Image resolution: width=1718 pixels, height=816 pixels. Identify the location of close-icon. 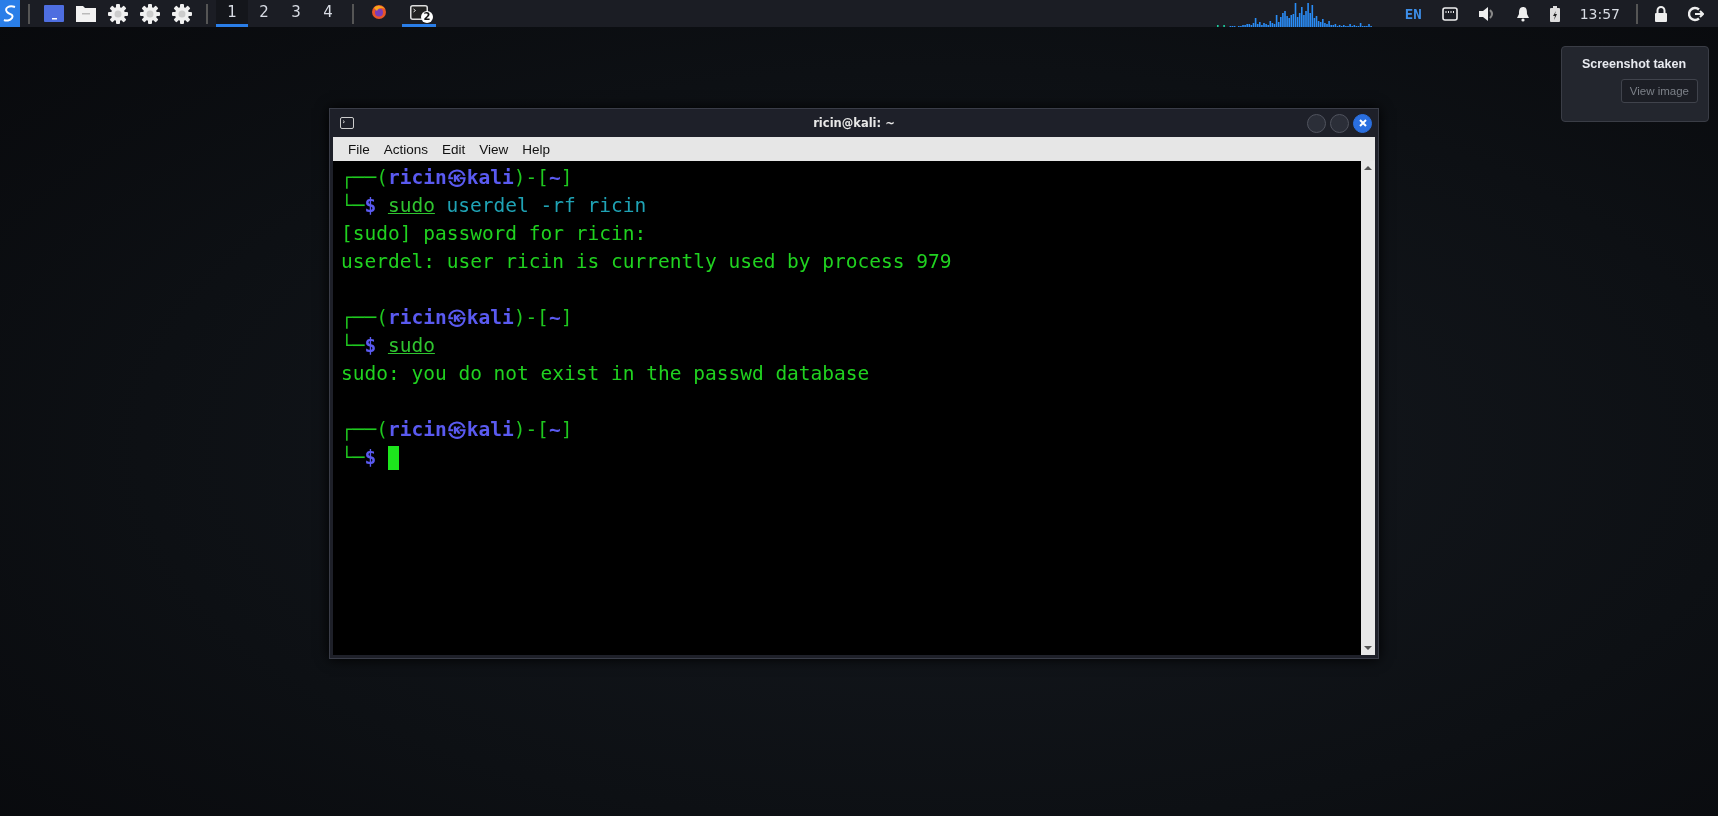
(1362, 123).